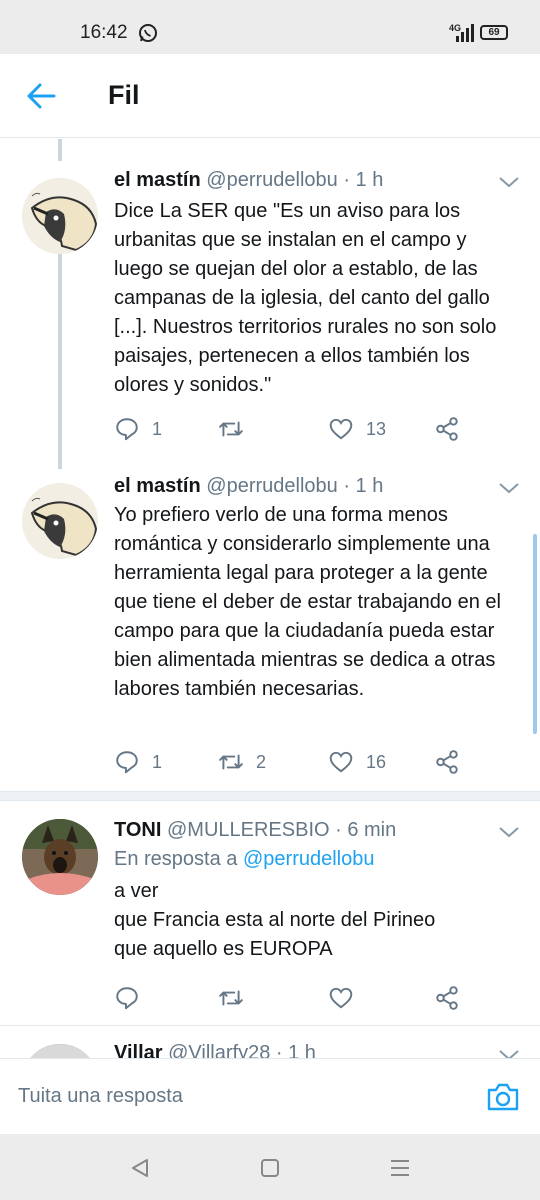 The image size is (540, 1200). I want to click on dog-photo-avatar, so click(60, 857).